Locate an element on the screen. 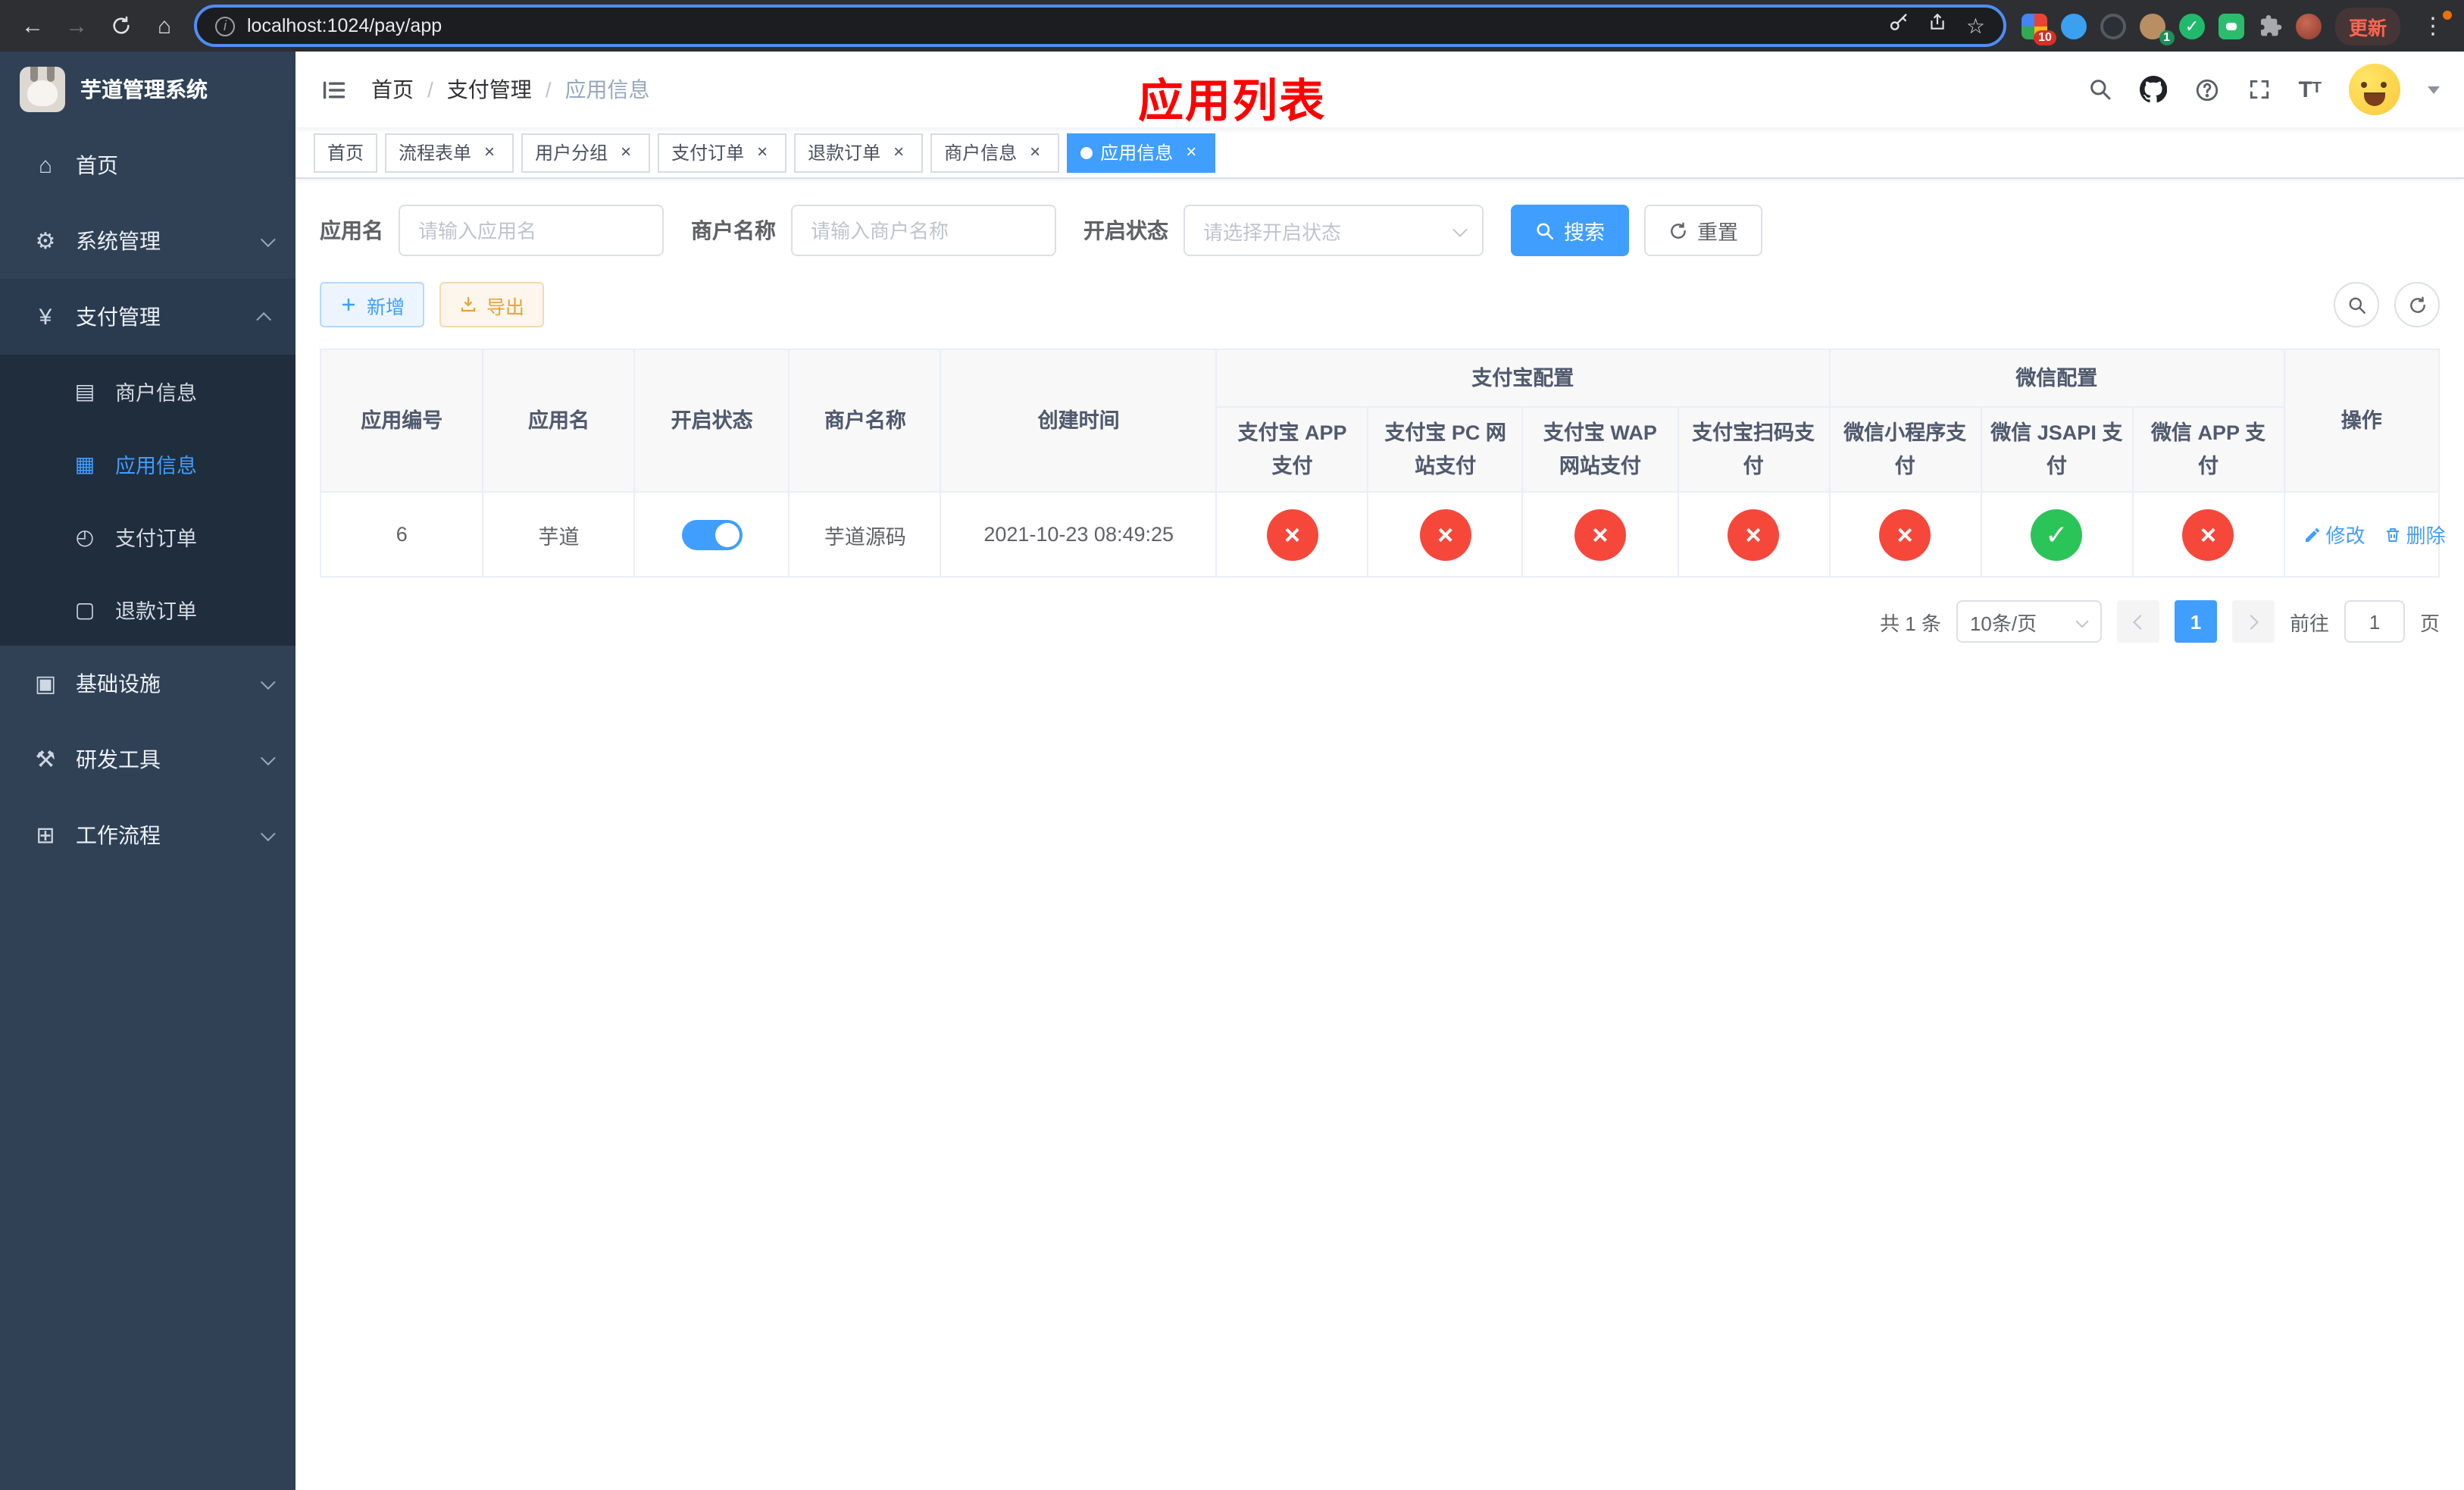 The image size is (2464, 1490). cell-actions: 修改 删除 is located at coordinates (2364, 534).